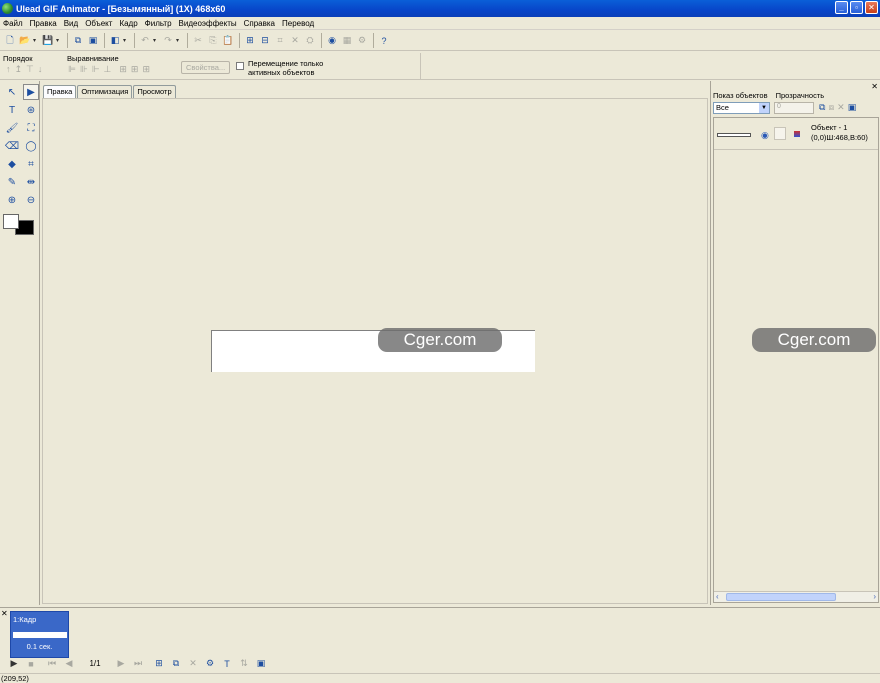  What do you see at coordinates (261, 663) in the screenshot?
I see `frame-props-button-icon: ▣` at bounding box center [261, 663].